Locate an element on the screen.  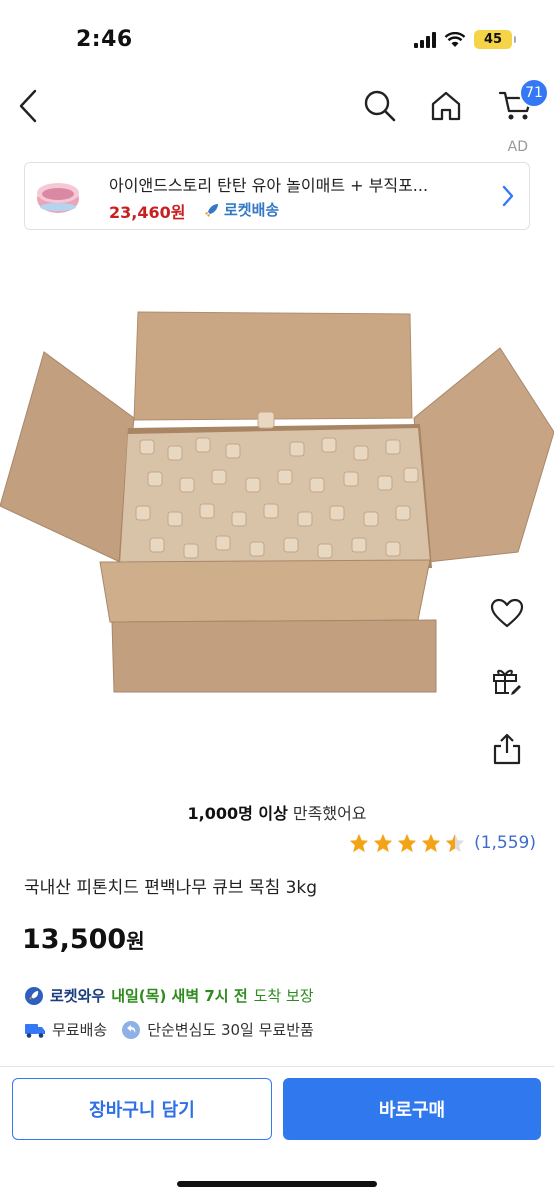
home-button is located at coordinates (446, 106).